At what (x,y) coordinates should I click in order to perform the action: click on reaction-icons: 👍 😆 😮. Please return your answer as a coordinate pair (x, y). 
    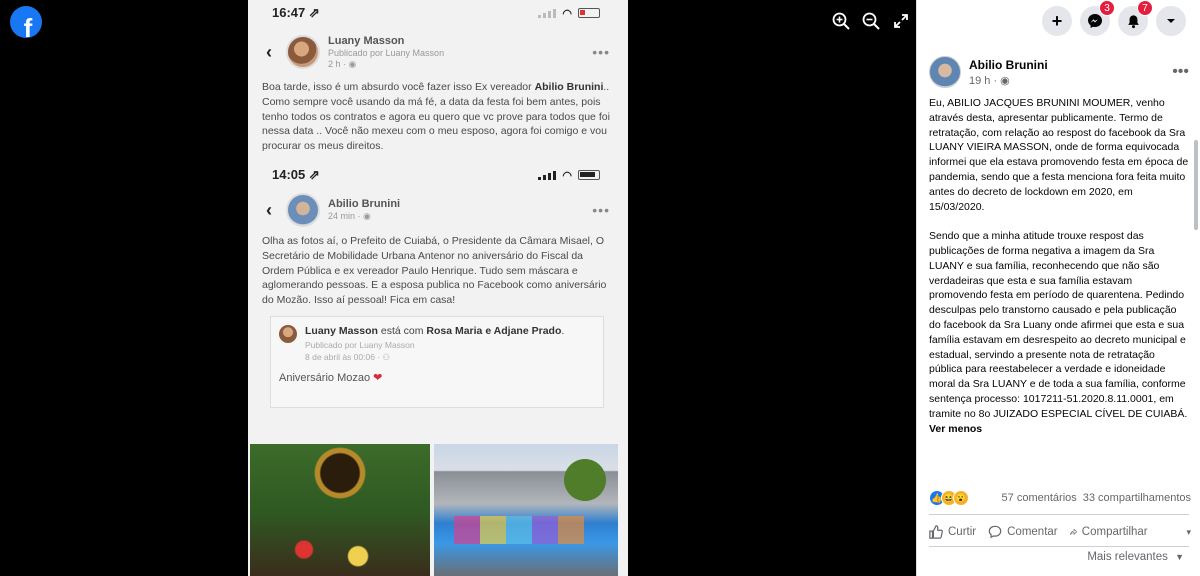
    Looking at the image, I should click on (949, 498).